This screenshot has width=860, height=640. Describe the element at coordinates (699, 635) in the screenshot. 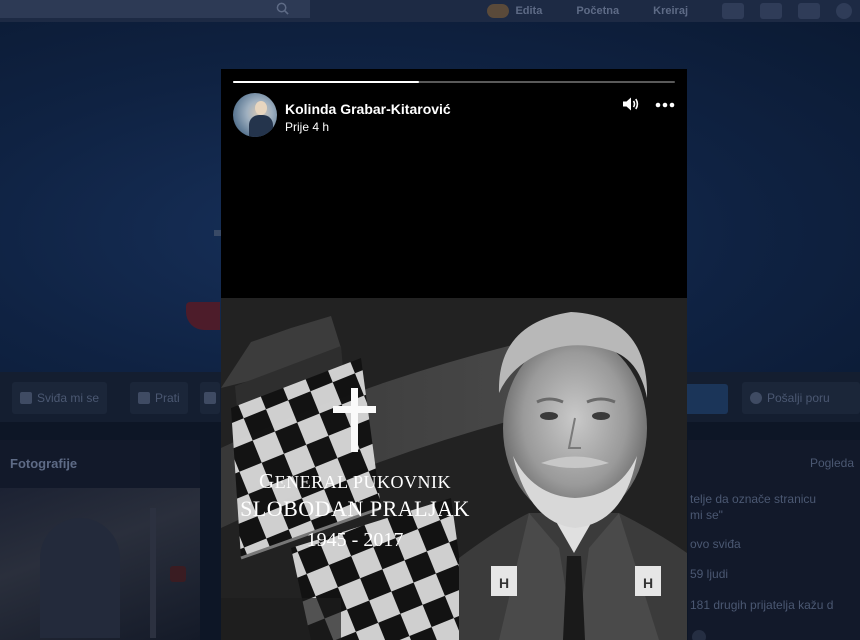

I see `friend-avatar-icon` at that location.